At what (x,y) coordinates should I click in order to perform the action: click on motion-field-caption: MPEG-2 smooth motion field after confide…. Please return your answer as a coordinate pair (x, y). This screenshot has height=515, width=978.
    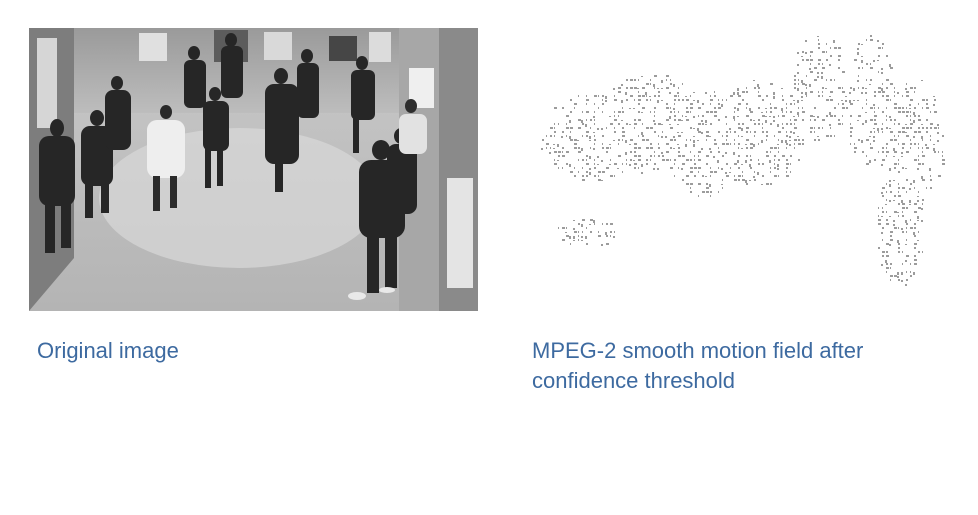
    Looking at the image, I should click on (698, 365).